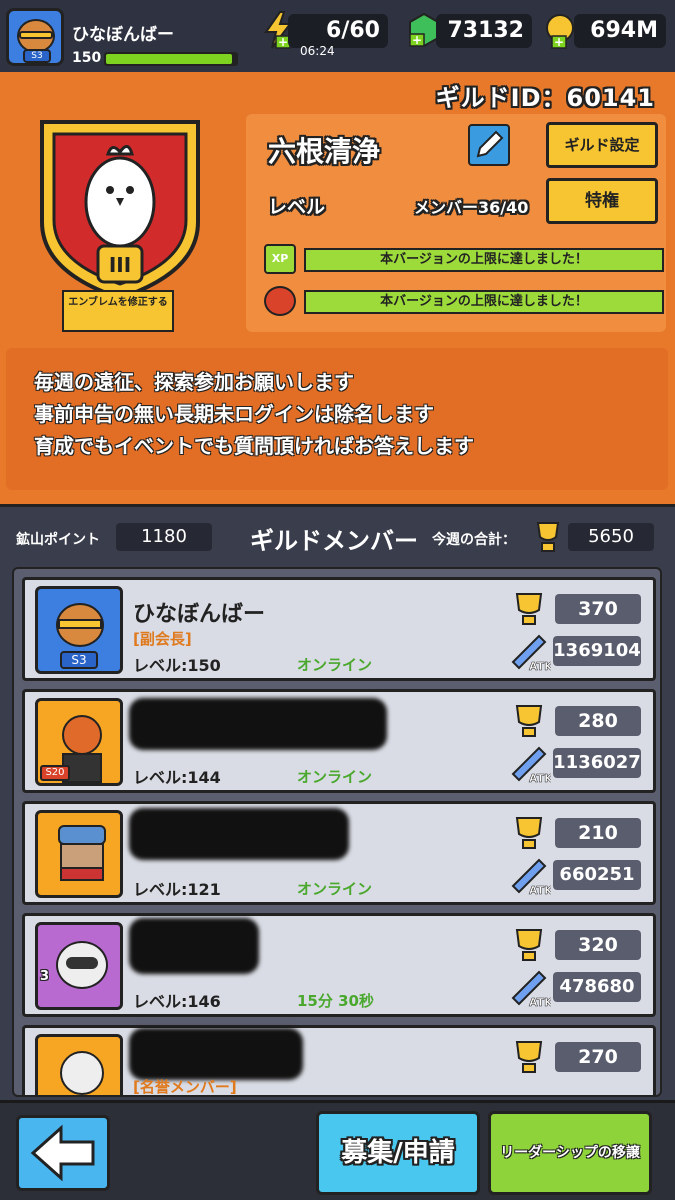 The width and height of the screenshot is (675, 1200). I want to click on member-count: メンバー36/40, so click(471, 207).